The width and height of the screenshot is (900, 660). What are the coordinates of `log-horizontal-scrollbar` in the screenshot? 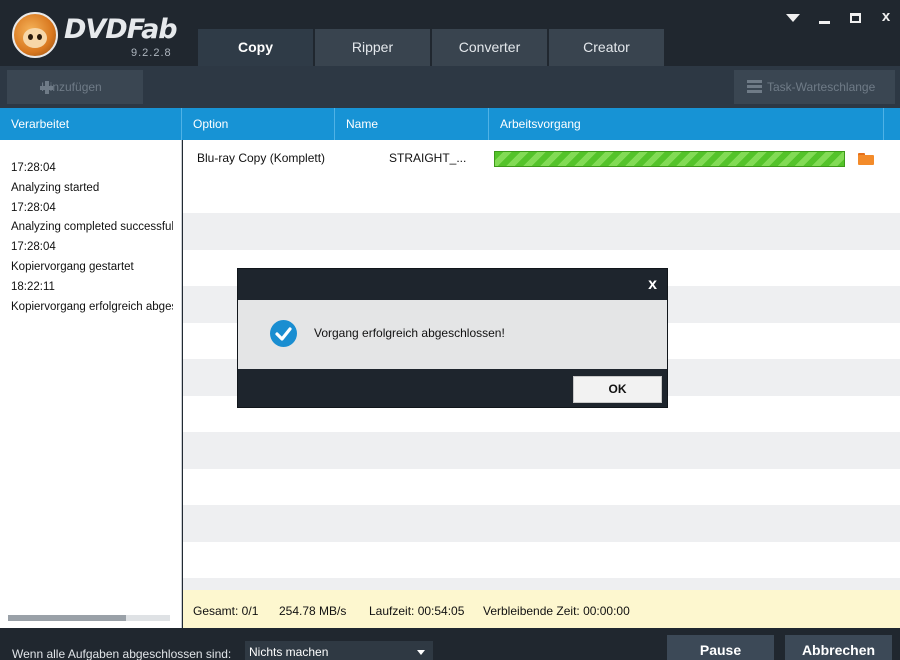 It's located at (89, 618).